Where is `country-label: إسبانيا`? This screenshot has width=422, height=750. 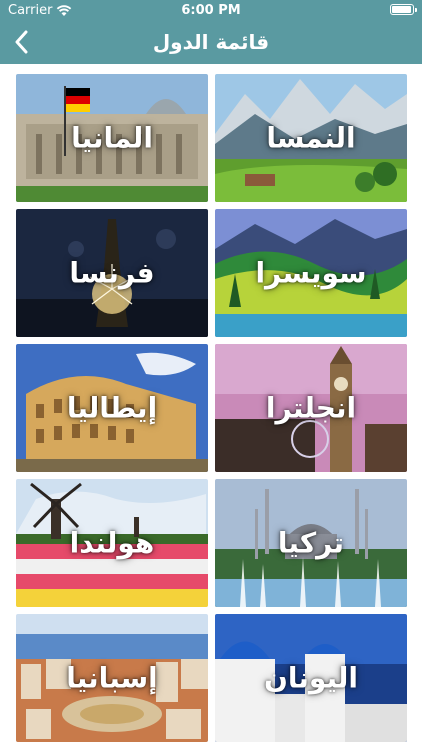 country-label: إسبانيا is located at coordinates (112, 678).